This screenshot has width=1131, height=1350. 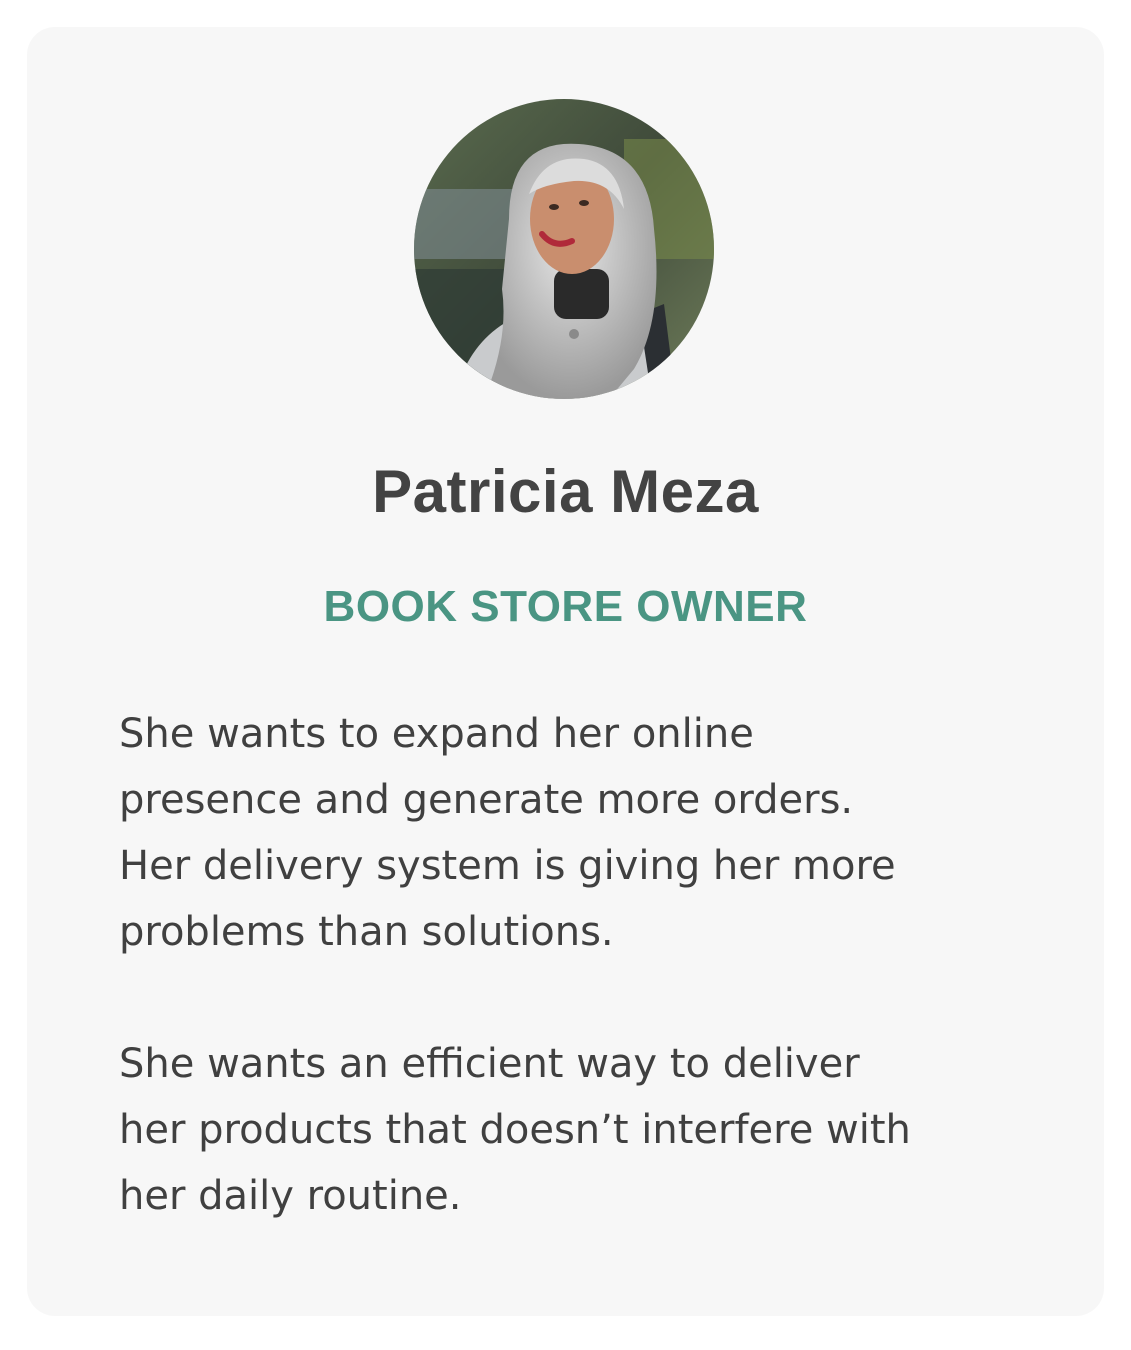 I want to click on description-line: Her delivery system is giving her more, so click(x=507, y=866).